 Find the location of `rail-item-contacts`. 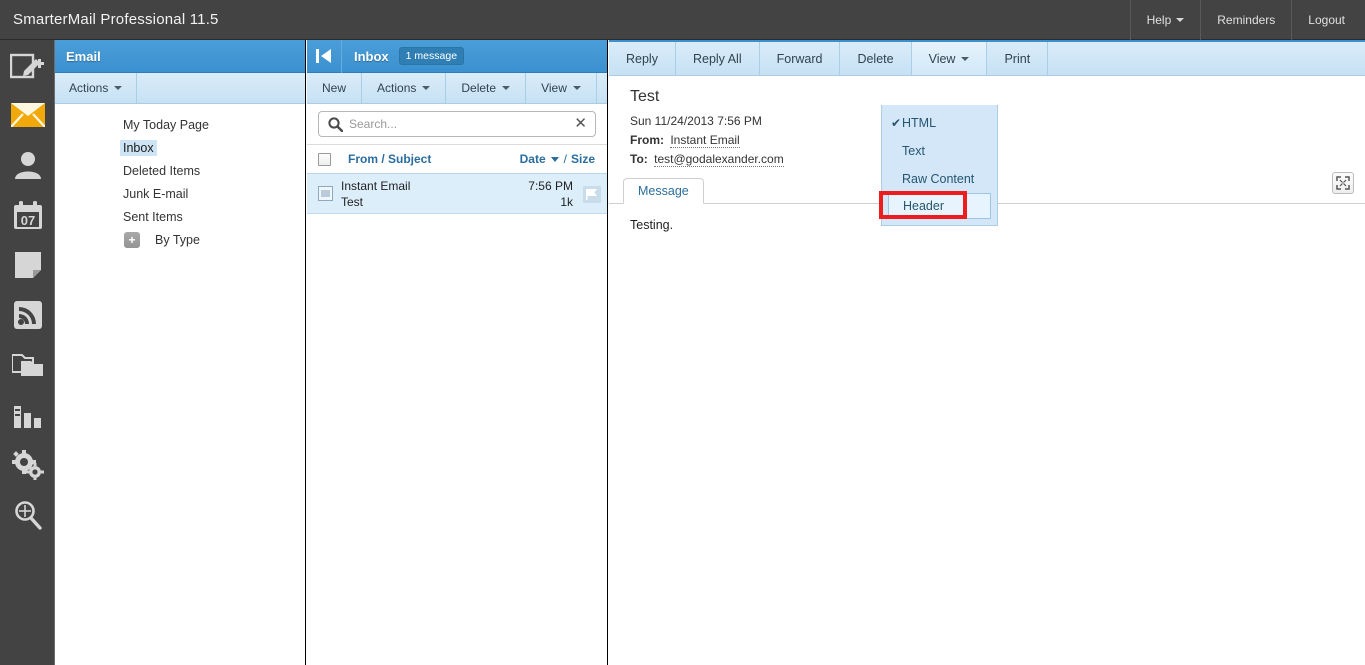

rail-item-contacts is located at coordinates (27, 165).